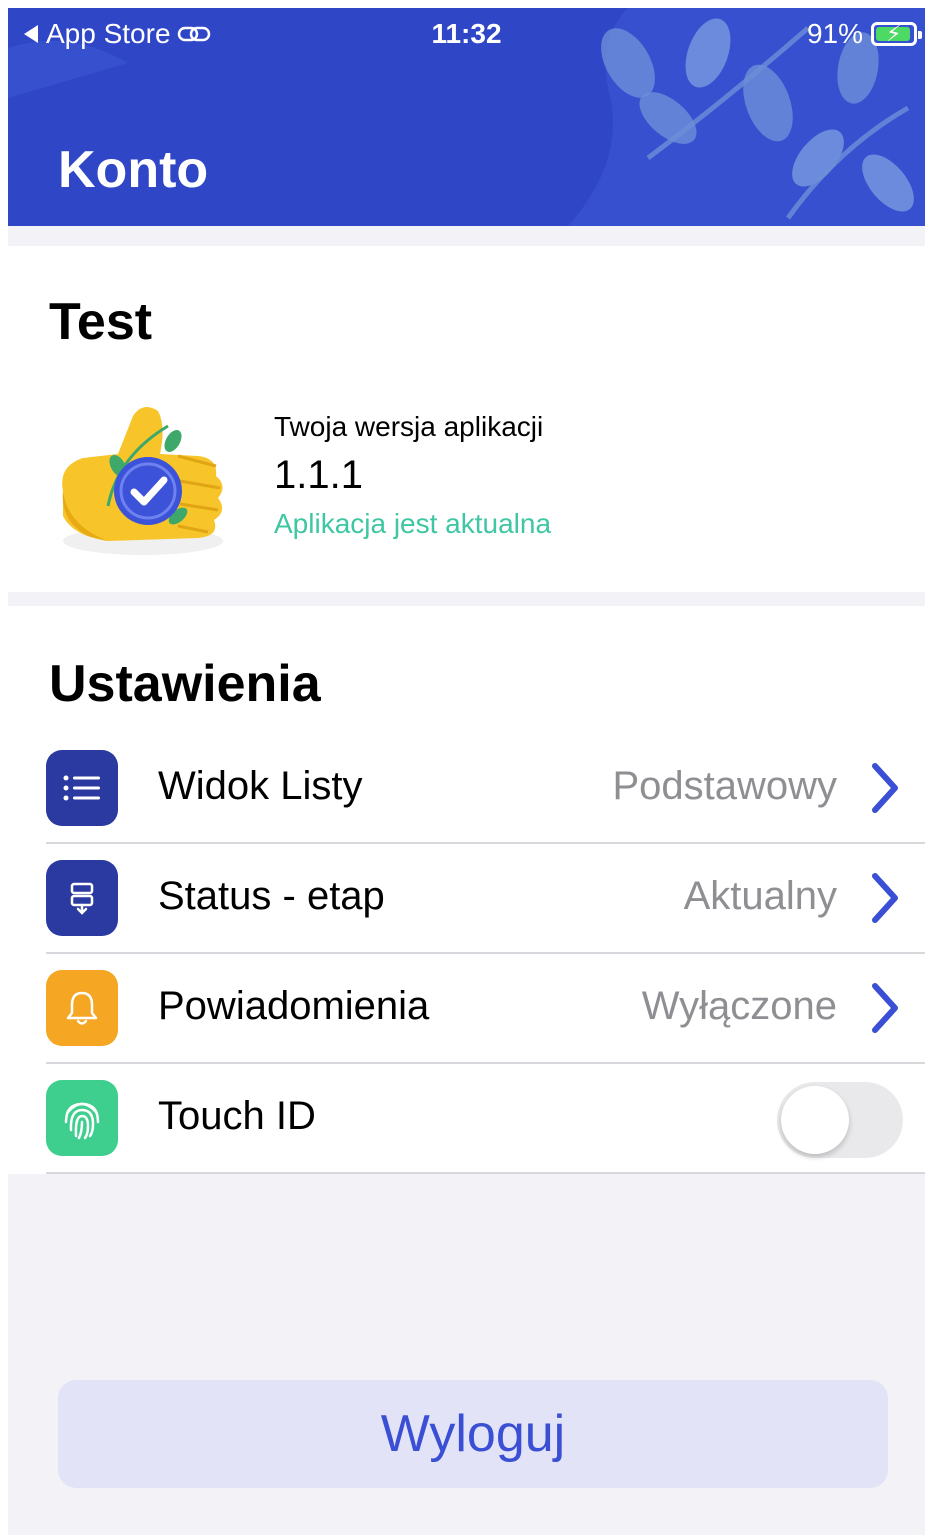 The height and width of the screenshot is (1535, 925). Describe the element at coordinates (466, 1119) in the screenshot. I see `settings-row-touch-id: Touch ID` at that location.